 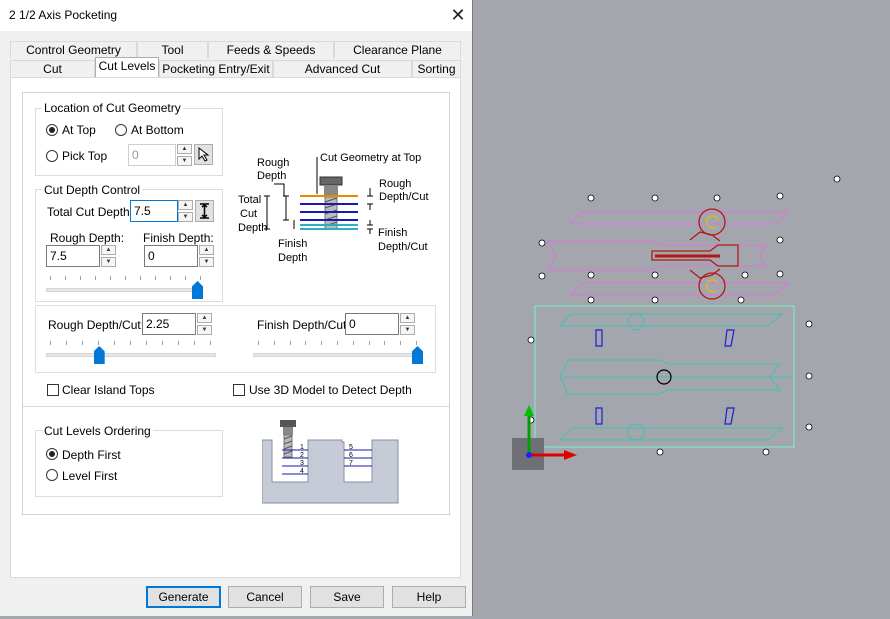 What do you see at coordinates (404, 190) in the screenshot?
I see `svg-text:RoughDepth/Cut: Rough Depth/Cut` at bounding box center [404, 190].